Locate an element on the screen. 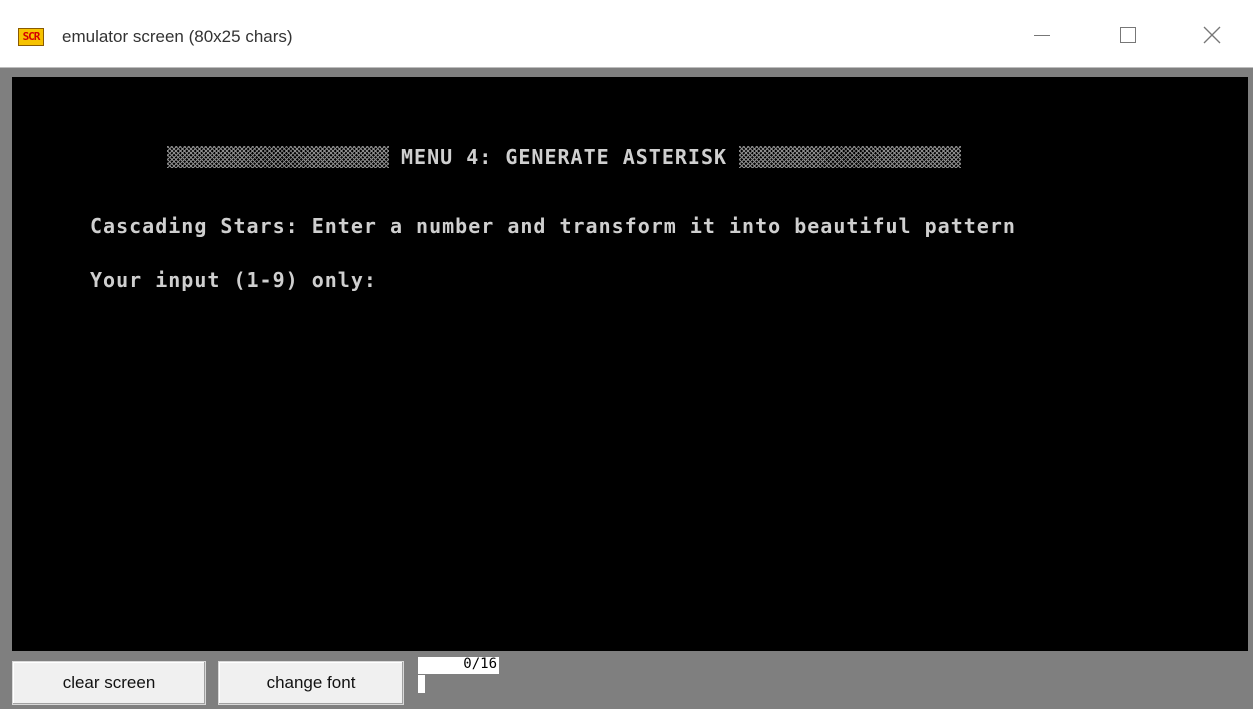 Image resolution: width=1253 pixels, height=709 pixels. clear-screen-button: clear screen is located at coordinates (109, 683).